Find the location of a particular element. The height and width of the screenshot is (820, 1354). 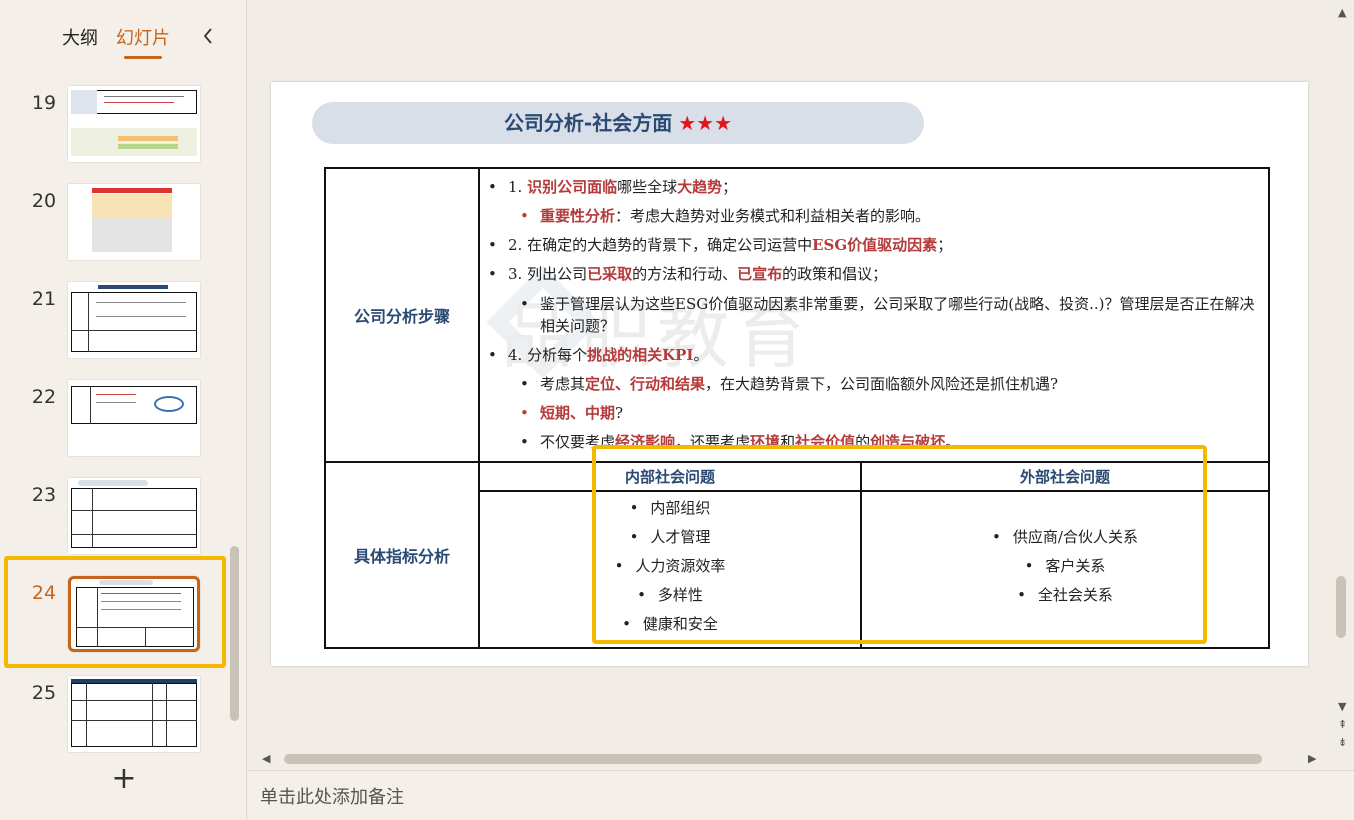

slide-thumbnail-19: 19 is located at coordinates (115, 126).